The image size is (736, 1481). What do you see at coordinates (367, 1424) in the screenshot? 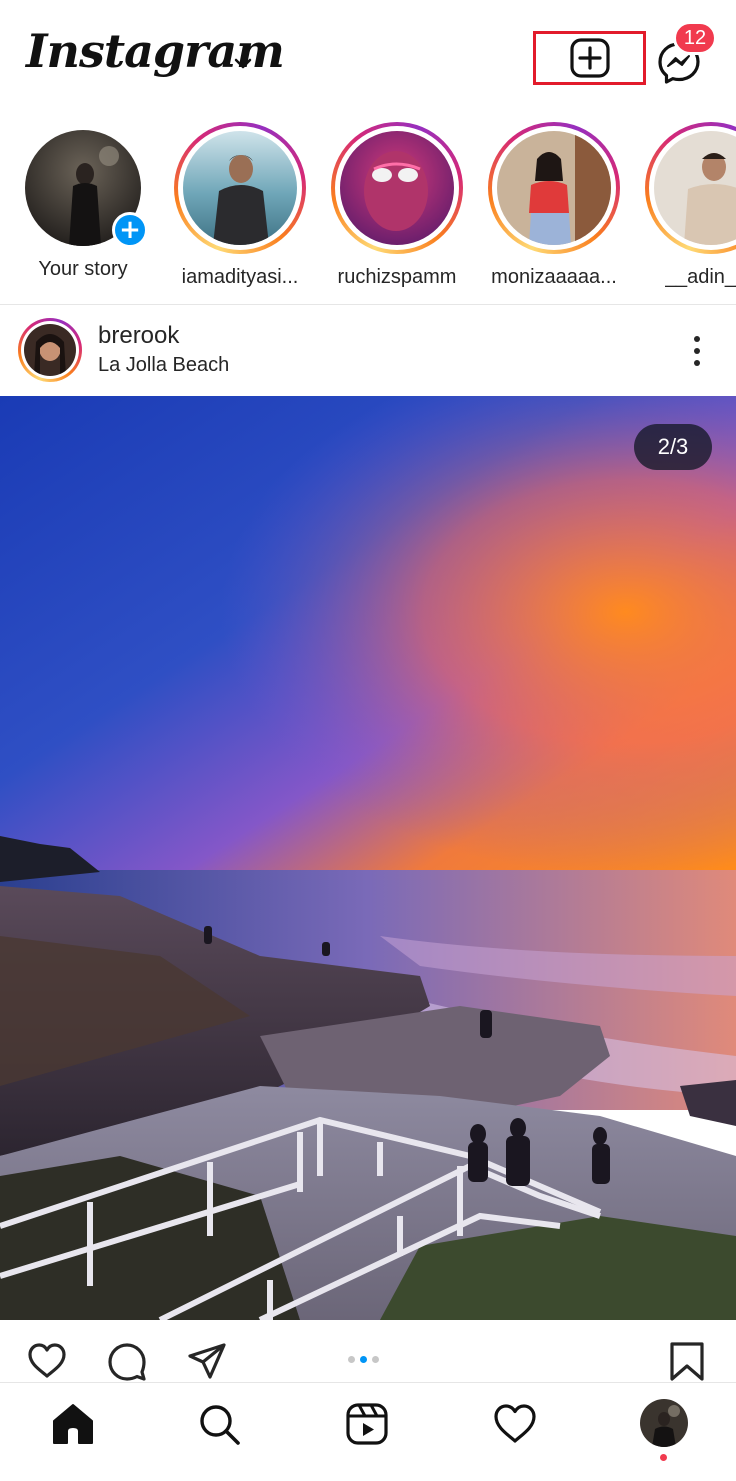
I see `reels-icon` at bounding box center [367, 1424].